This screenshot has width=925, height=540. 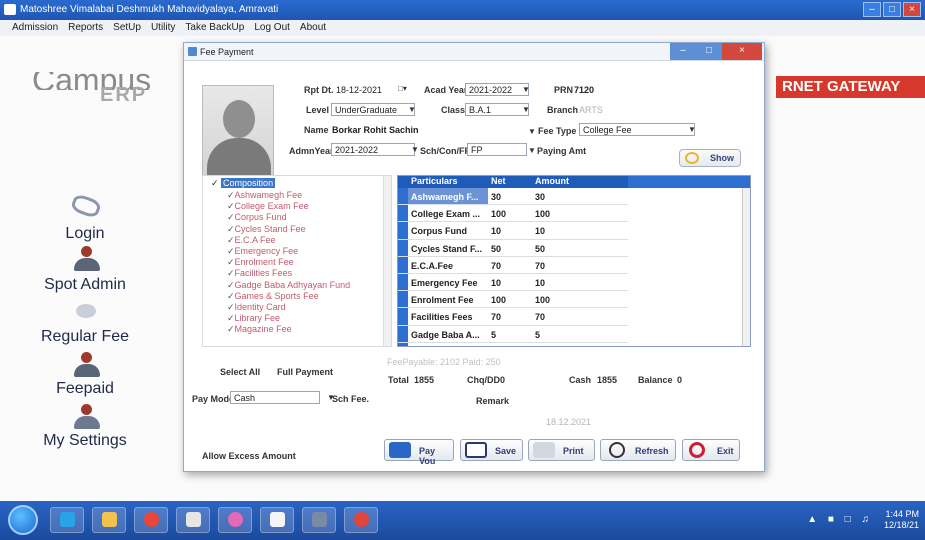 What do you see at coordinates (912, 9) in the screenshot?
I see `close-button: ×` at bounding box center [912, 9].